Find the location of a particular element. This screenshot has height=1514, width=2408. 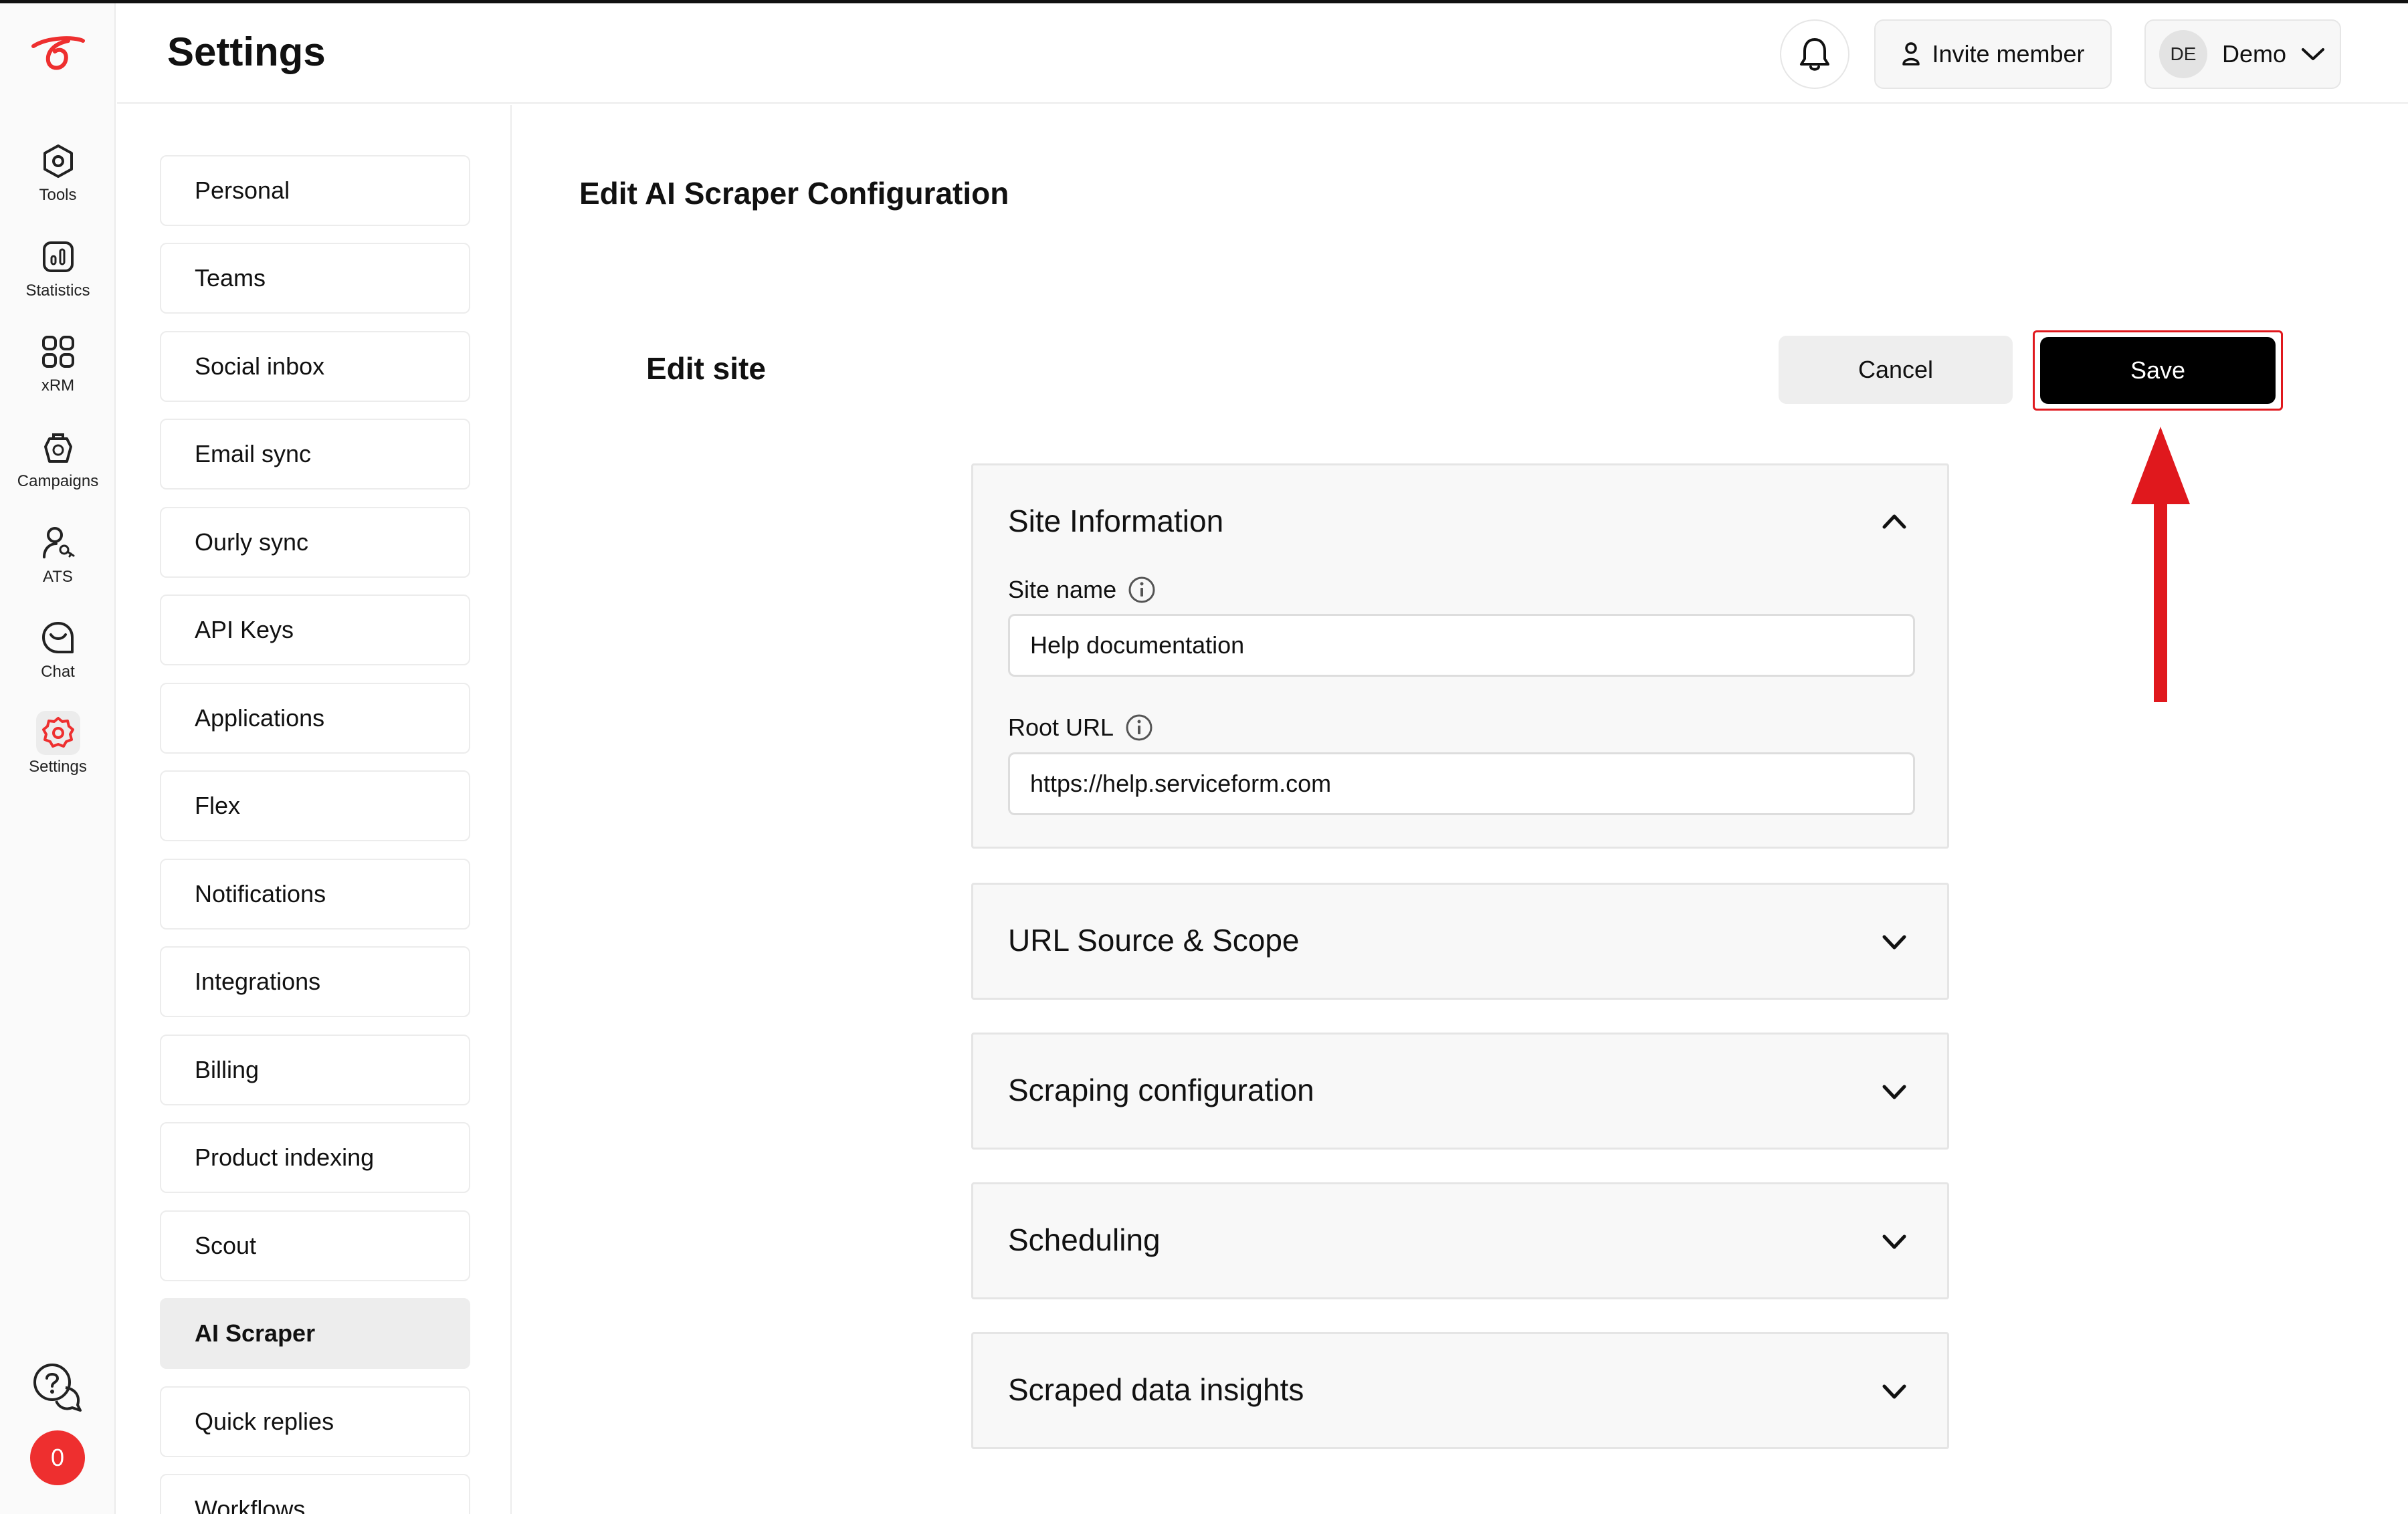

save-button: Save is located at coordinates (2158, 370).